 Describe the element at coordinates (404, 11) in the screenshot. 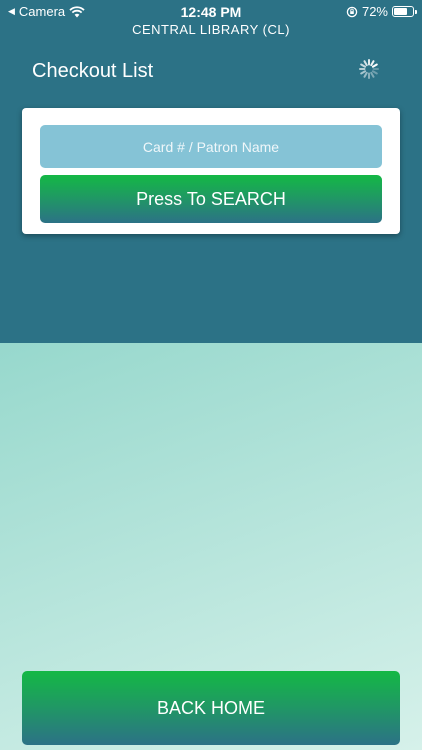

I see `battery-icon` at that location.